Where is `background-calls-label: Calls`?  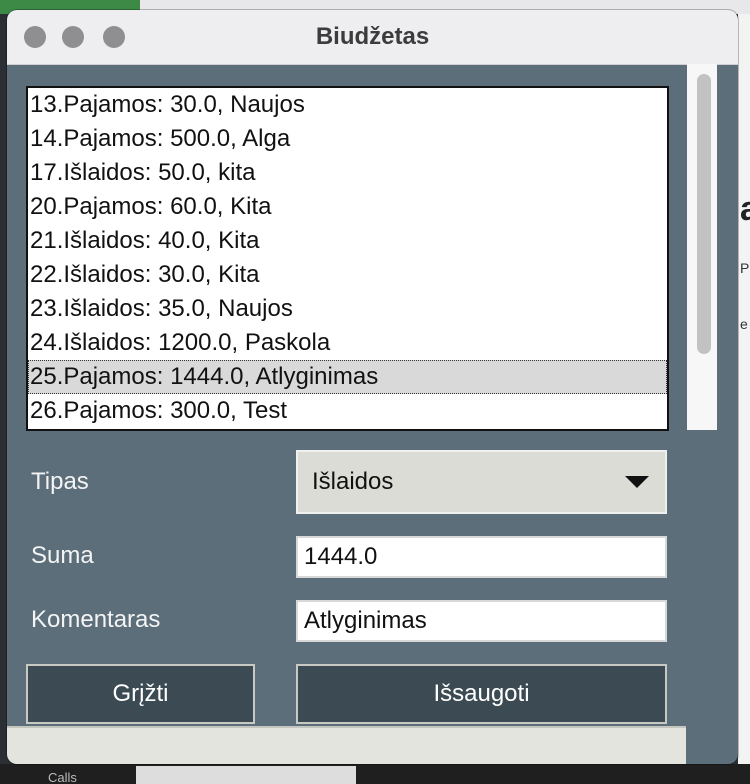 background-calls-label: Calls is located at coordinates (62, 777).